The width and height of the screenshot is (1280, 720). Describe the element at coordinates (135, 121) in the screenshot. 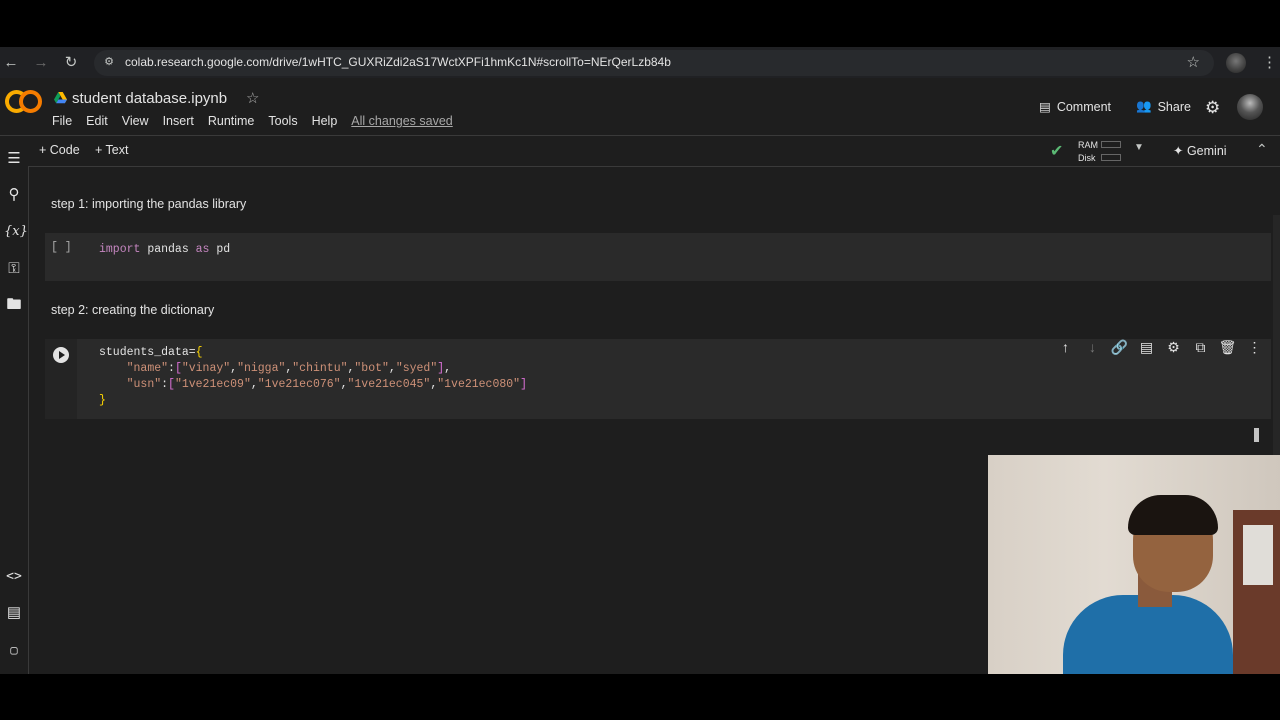

I see `menu-view: View` at that location.